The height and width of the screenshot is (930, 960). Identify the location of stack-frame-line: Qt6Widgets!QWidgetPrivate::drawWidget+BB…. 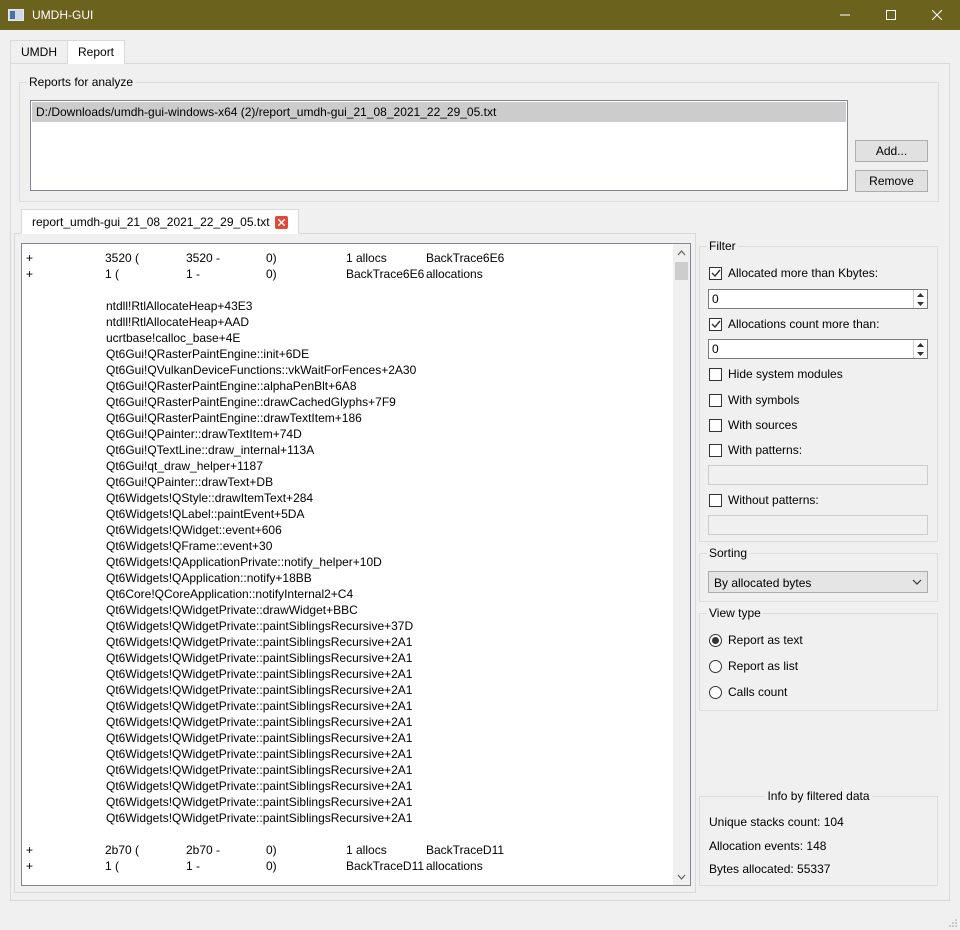
(347, 610).